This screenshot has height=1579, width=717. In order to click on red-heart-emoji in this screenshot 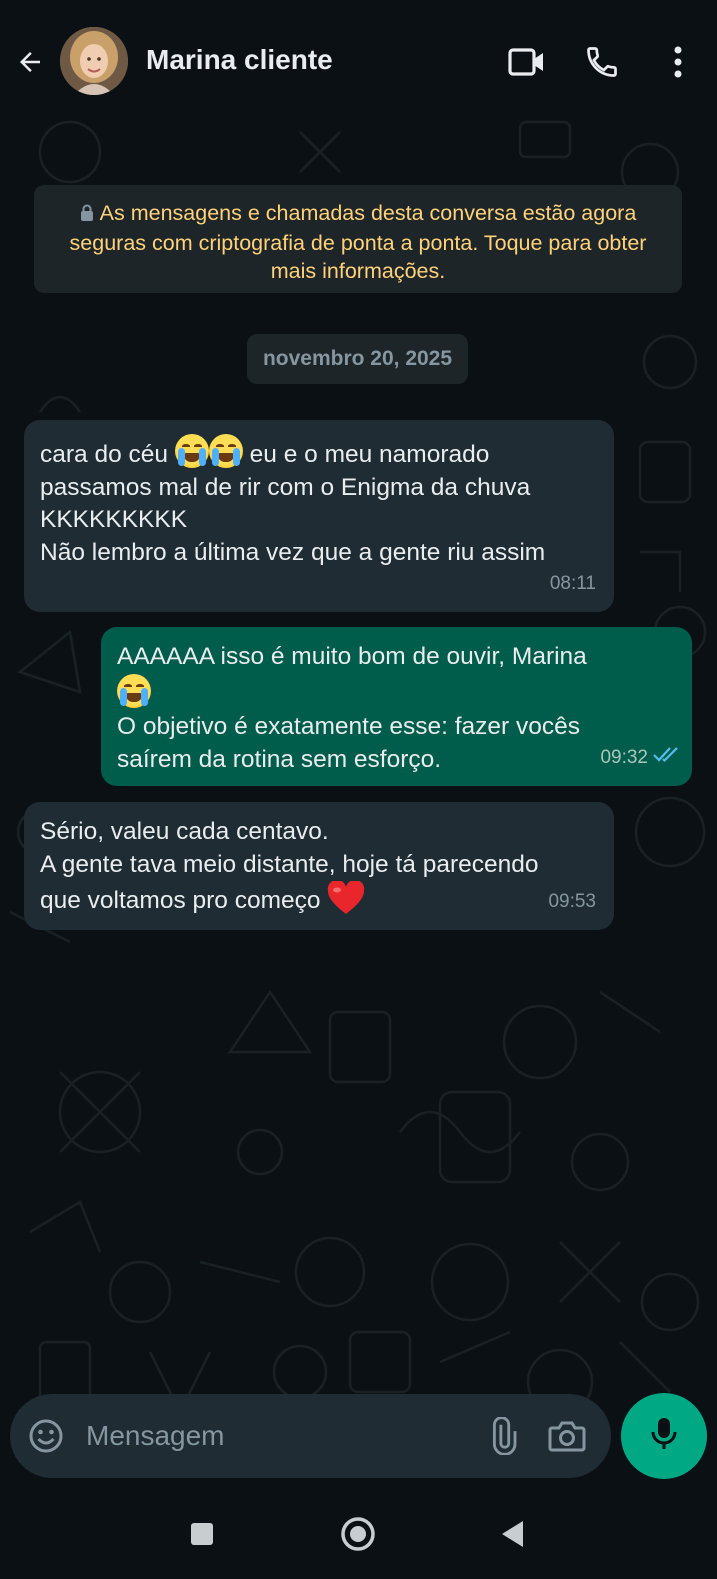, I will do `click(346, 902)`.